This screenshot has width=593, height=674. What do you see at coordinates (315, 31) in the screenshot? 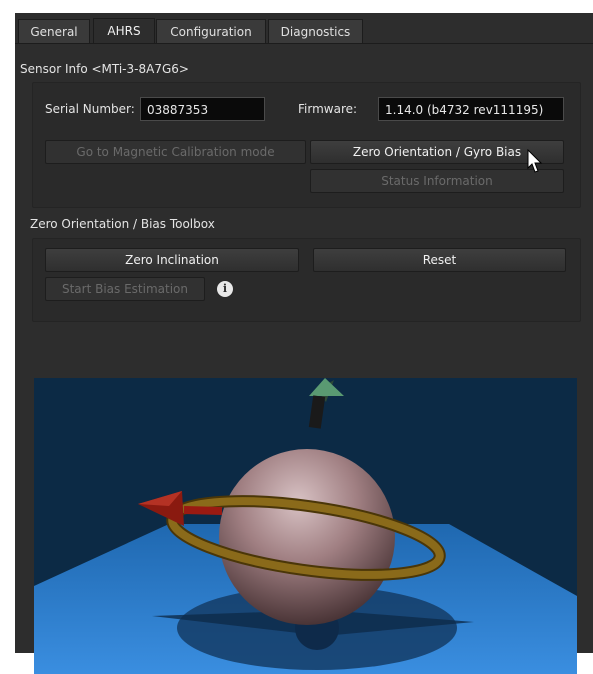
I see `tab-diagnostics: Diagnostics` at bounding box center [315, 31].